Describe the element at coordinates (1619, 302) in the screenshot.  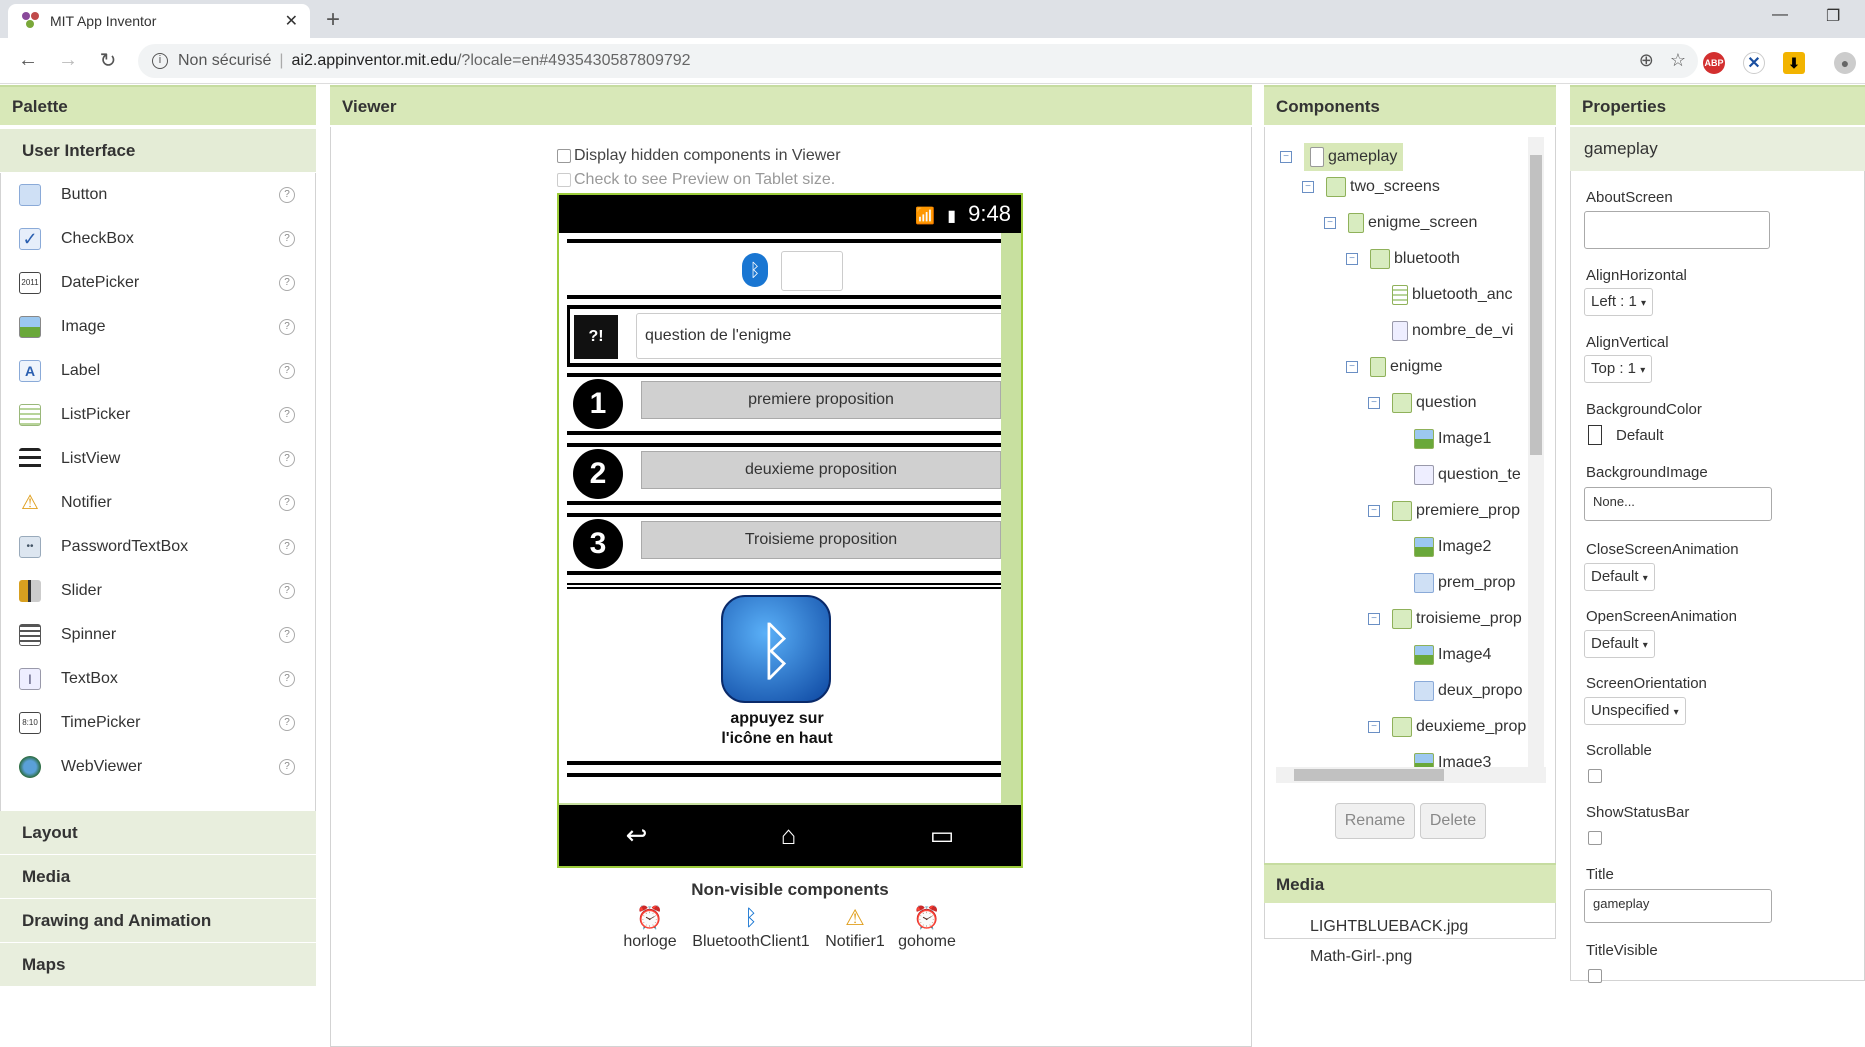
I see `alignhorizontal-select: Left : 1 ▾` at that location.